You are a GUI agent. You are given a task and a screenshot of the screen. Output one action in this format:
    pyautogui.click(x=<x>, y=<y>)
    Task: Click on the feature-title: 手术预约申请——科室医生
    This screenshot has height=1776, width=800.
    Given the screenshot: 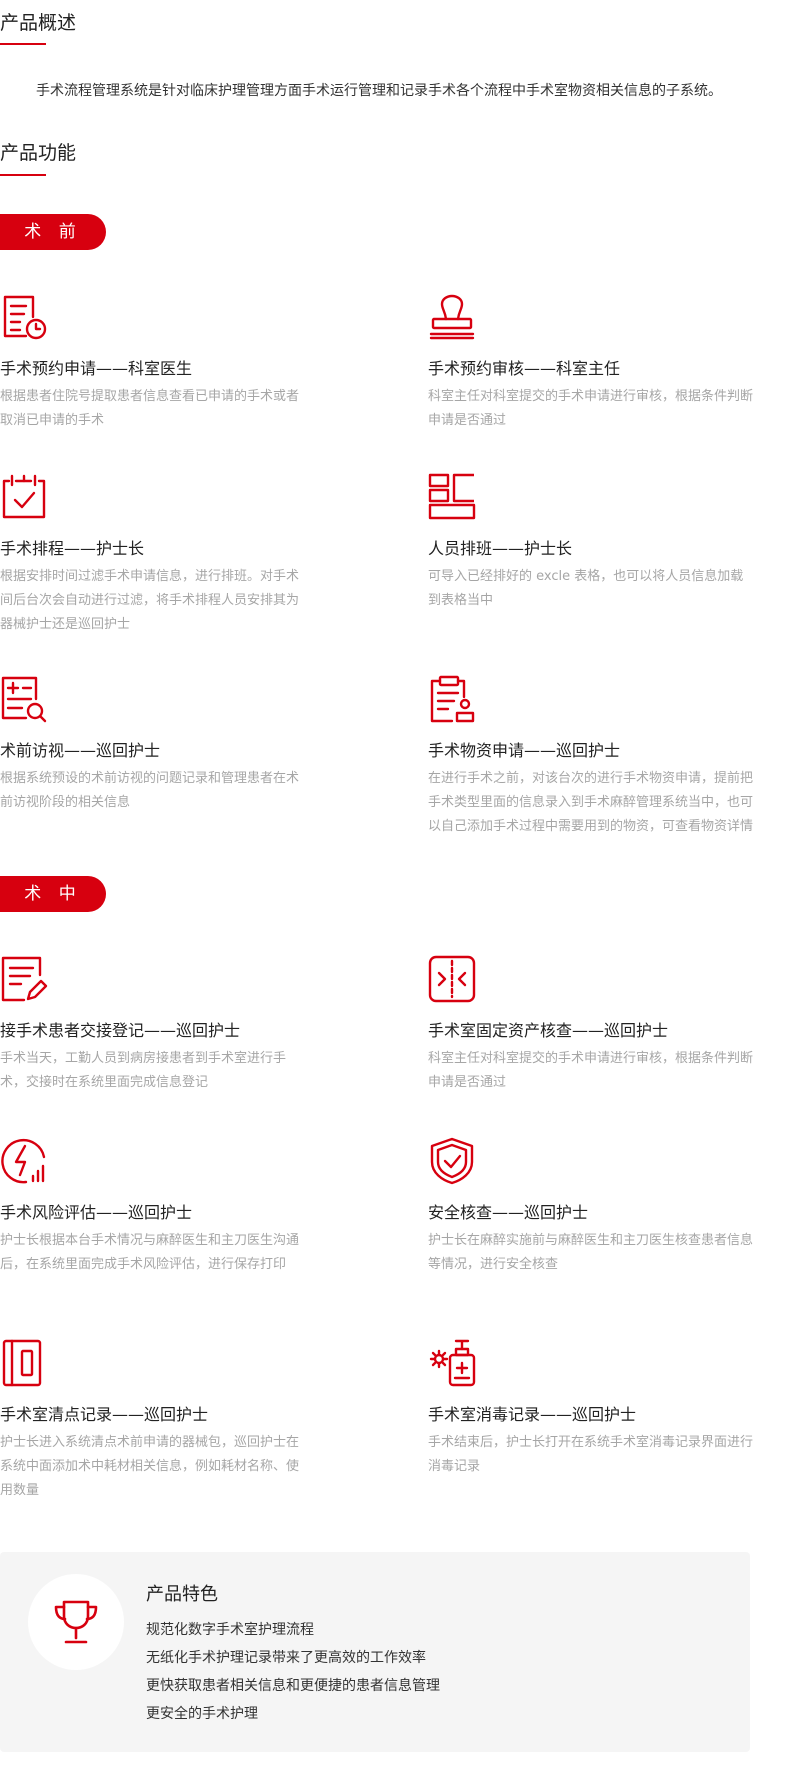 What is the action you would take?
    pyautogui.click(x=96, y=368)
    